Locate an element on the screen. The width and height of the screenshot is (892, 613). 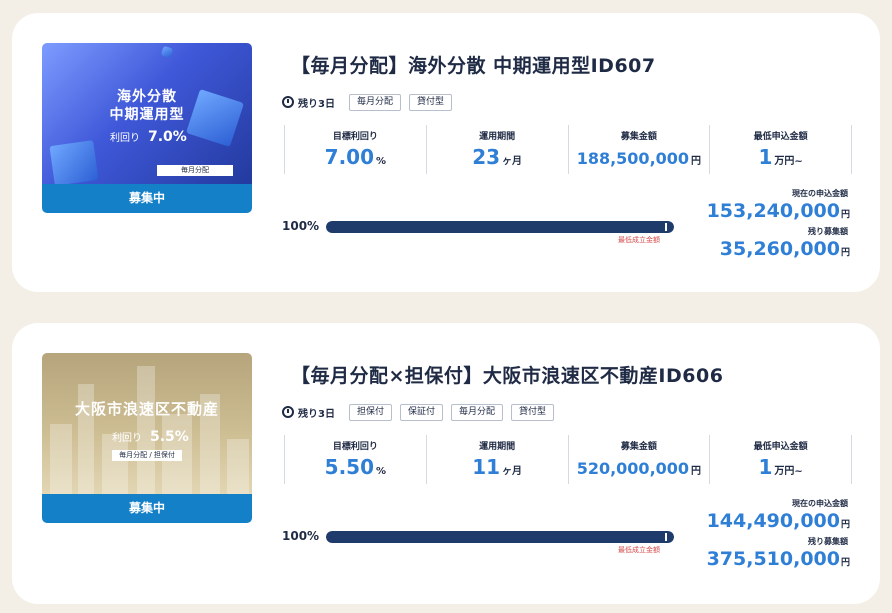
project-thumbnail: 海外分散 中期運用型 利回り 7.0% 毎月分配 募集中 is located at coordinates (147, 128).